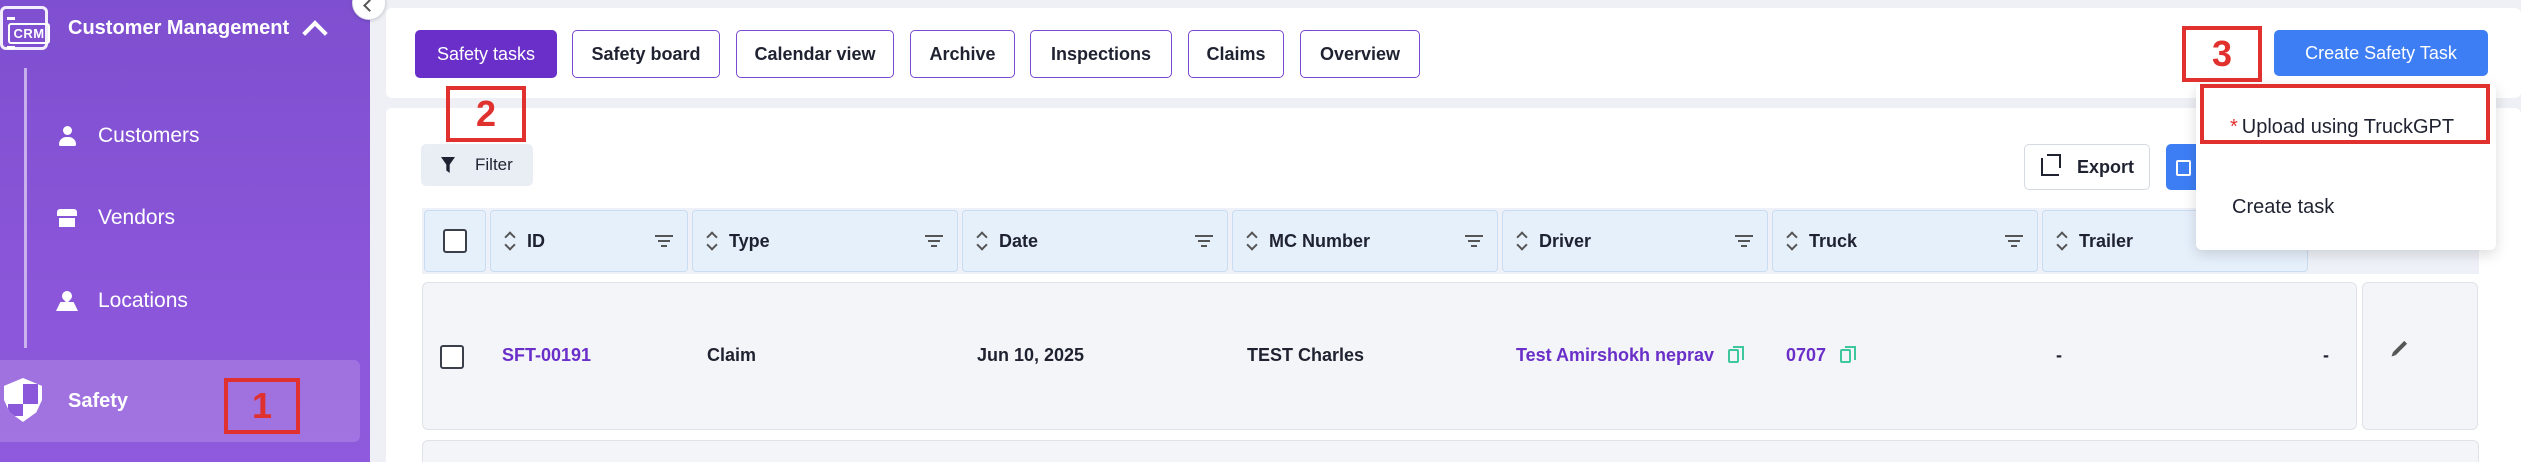 The width and height of the screenshot is (2521, 462). I want to click on annotation-number-3: 3, so click(2222, 53).